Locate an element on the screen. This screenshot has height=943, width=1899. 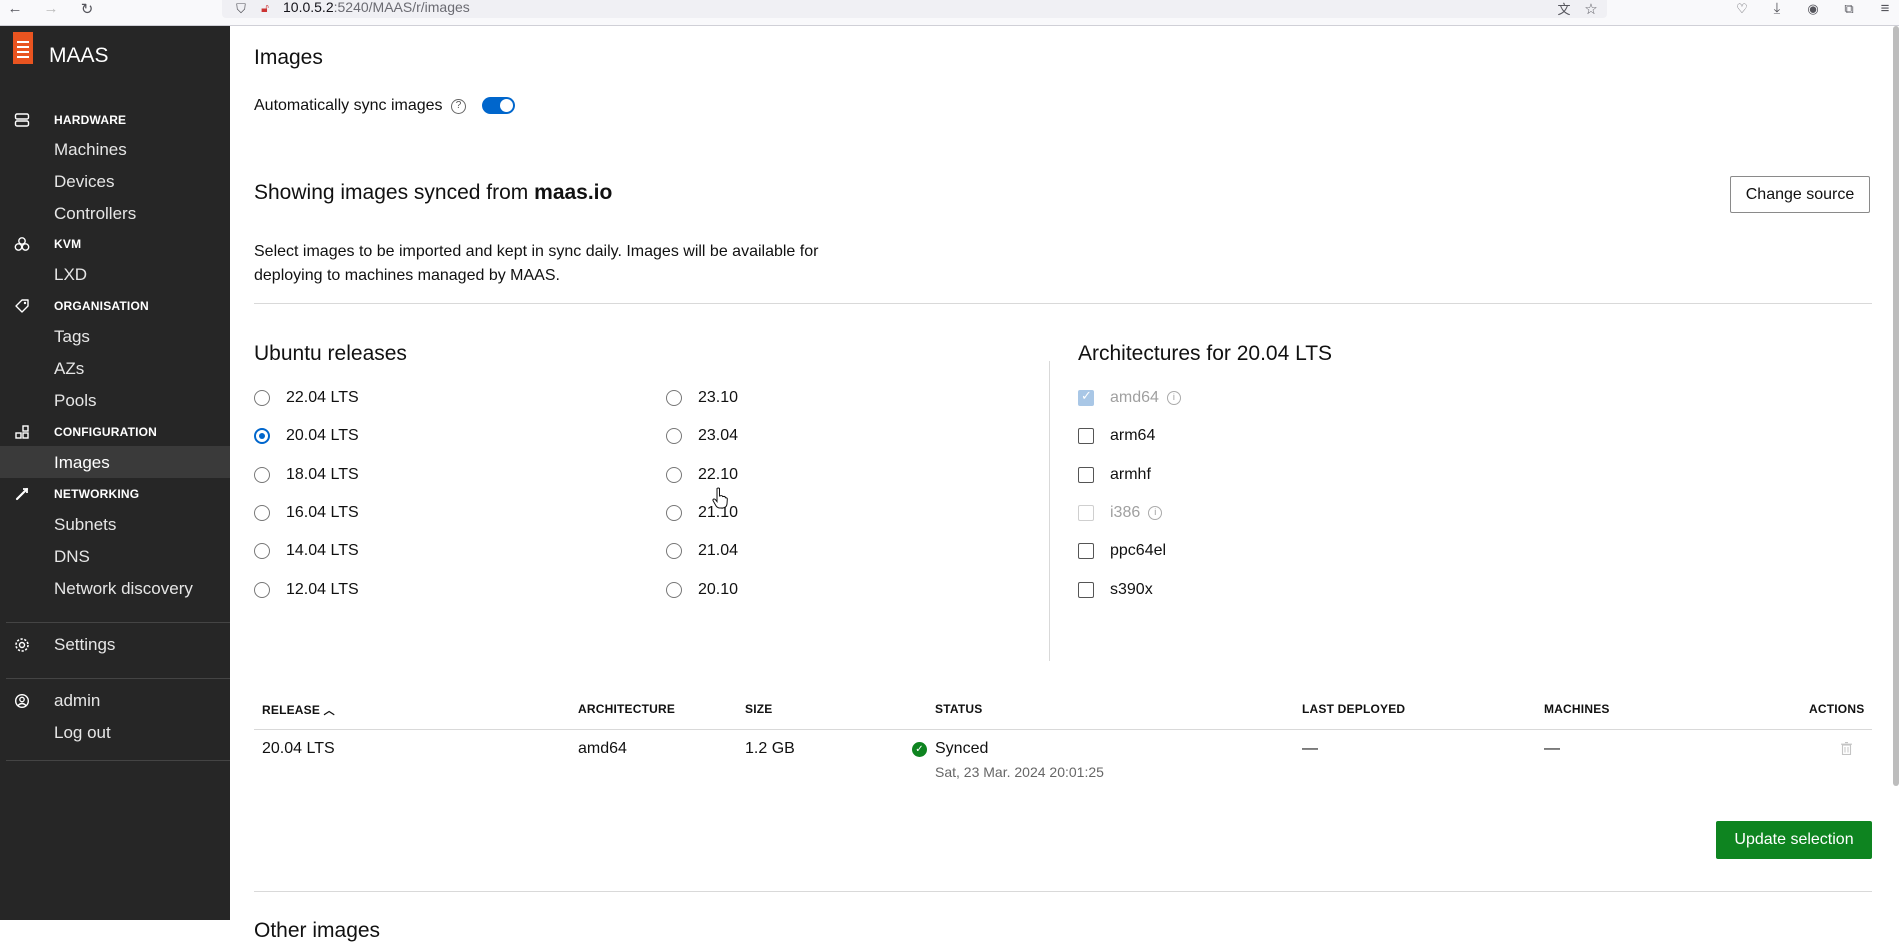
sidebar-item-user: admin is located at coordinates (77, 701).